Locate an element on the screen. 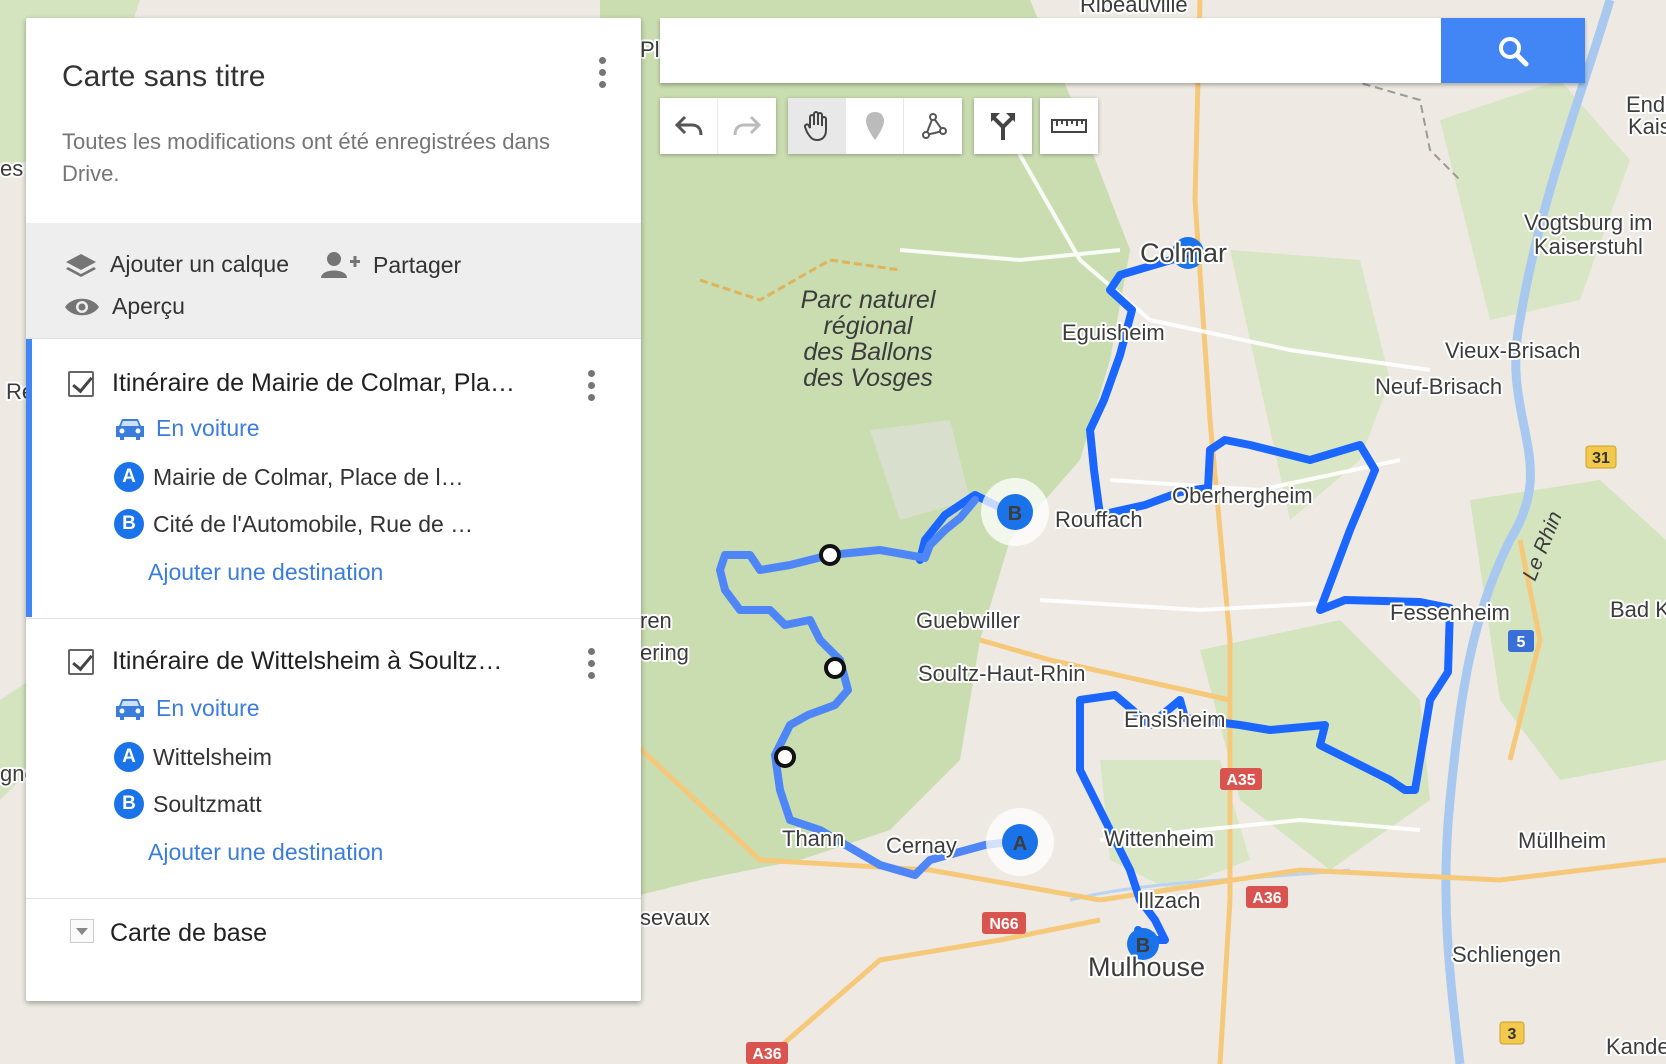 The height and width of the screenshot is (1064, 1666). line-icon is located at coordinates (934, 126).